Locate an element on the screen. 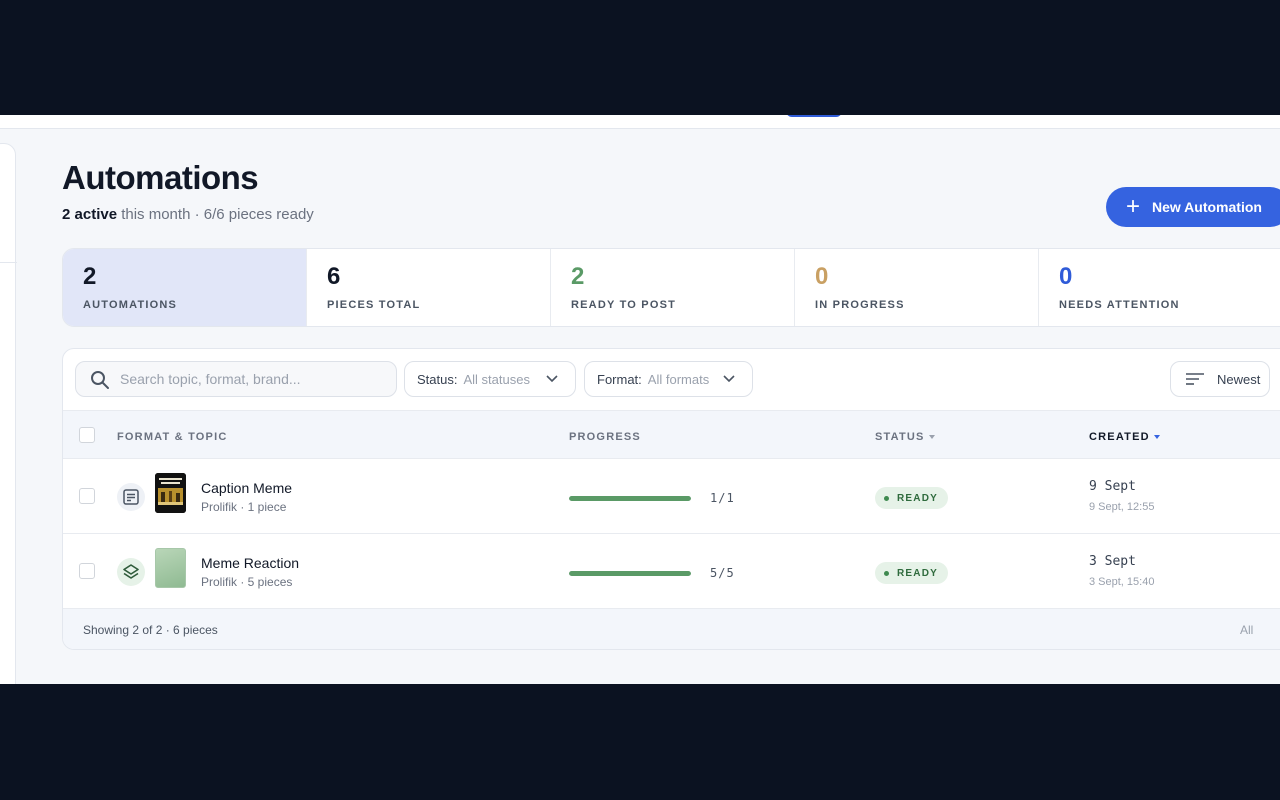 The width and height of the screenshot is (1280, 800). sidebar-divider is located at coordinates (8, 262).